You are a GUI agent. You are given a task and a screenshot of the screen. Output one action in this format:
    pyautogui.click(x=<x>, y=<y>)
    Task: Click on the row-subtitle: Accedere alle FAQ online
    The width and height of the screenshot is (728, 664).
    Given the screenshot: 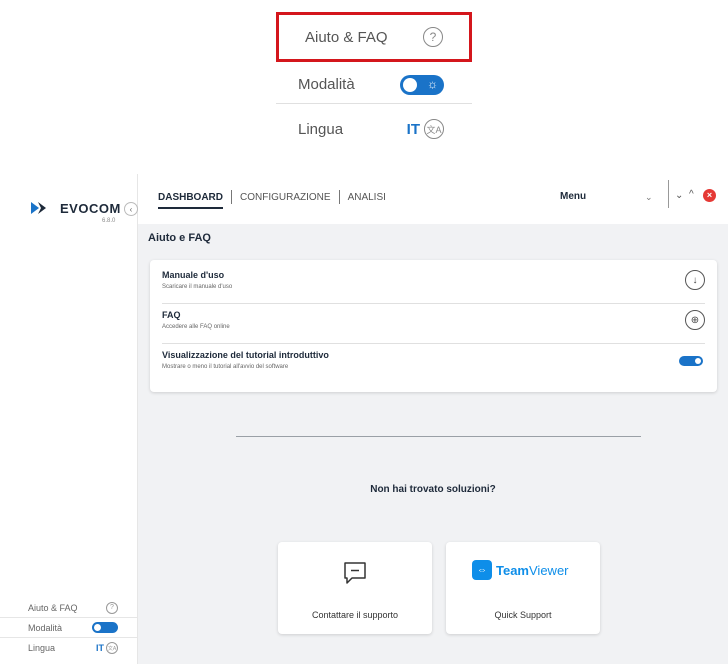 What is the action you would take?
    pyautogui.click(x=196, y=327)
    